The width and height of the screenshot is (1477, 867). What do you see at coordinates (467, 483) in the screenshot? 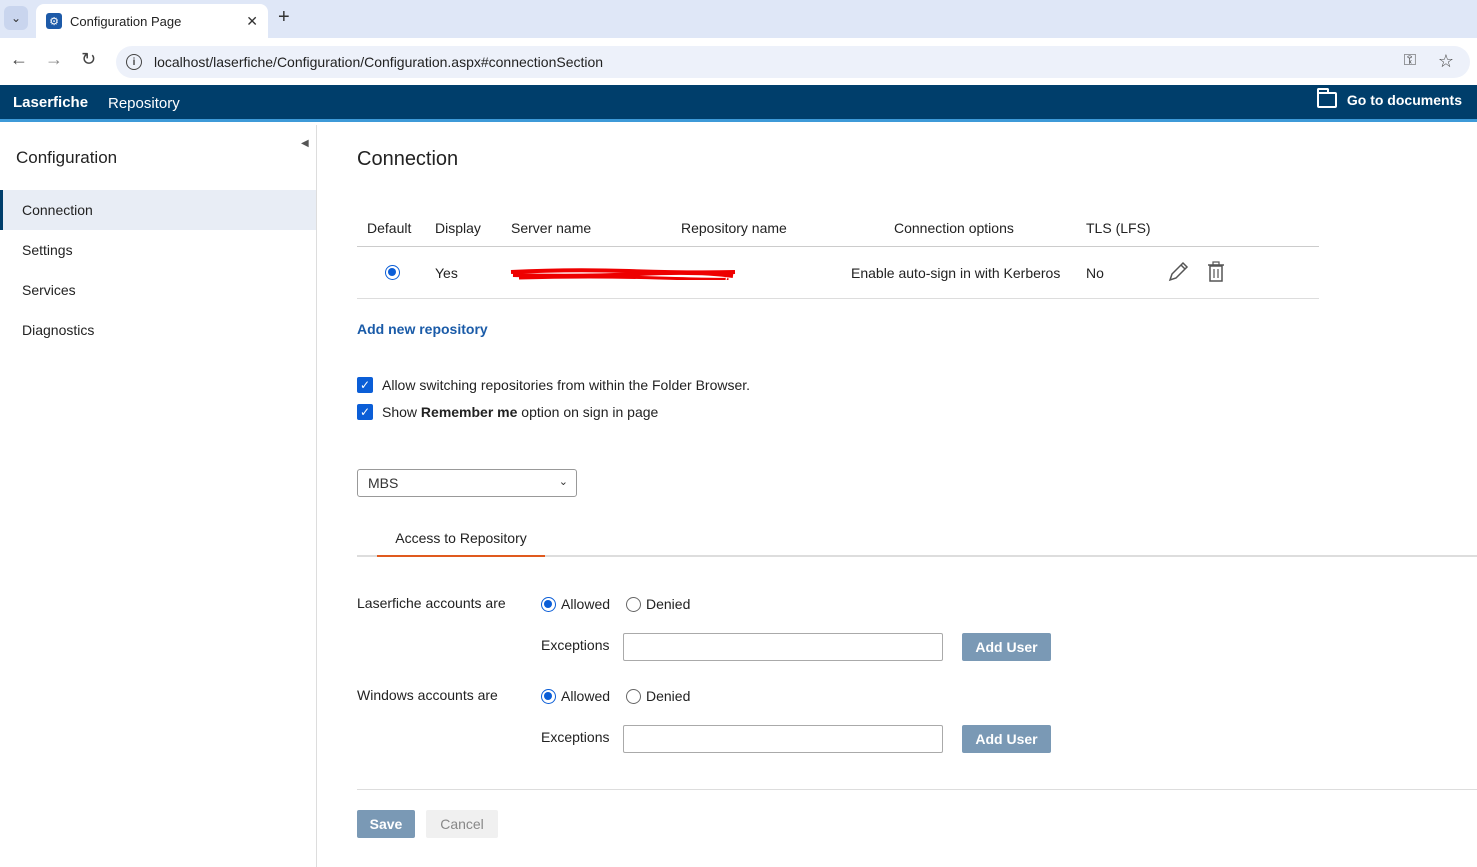
I see `repository-select: MBS ⌄` at bounding box center [467, 483].